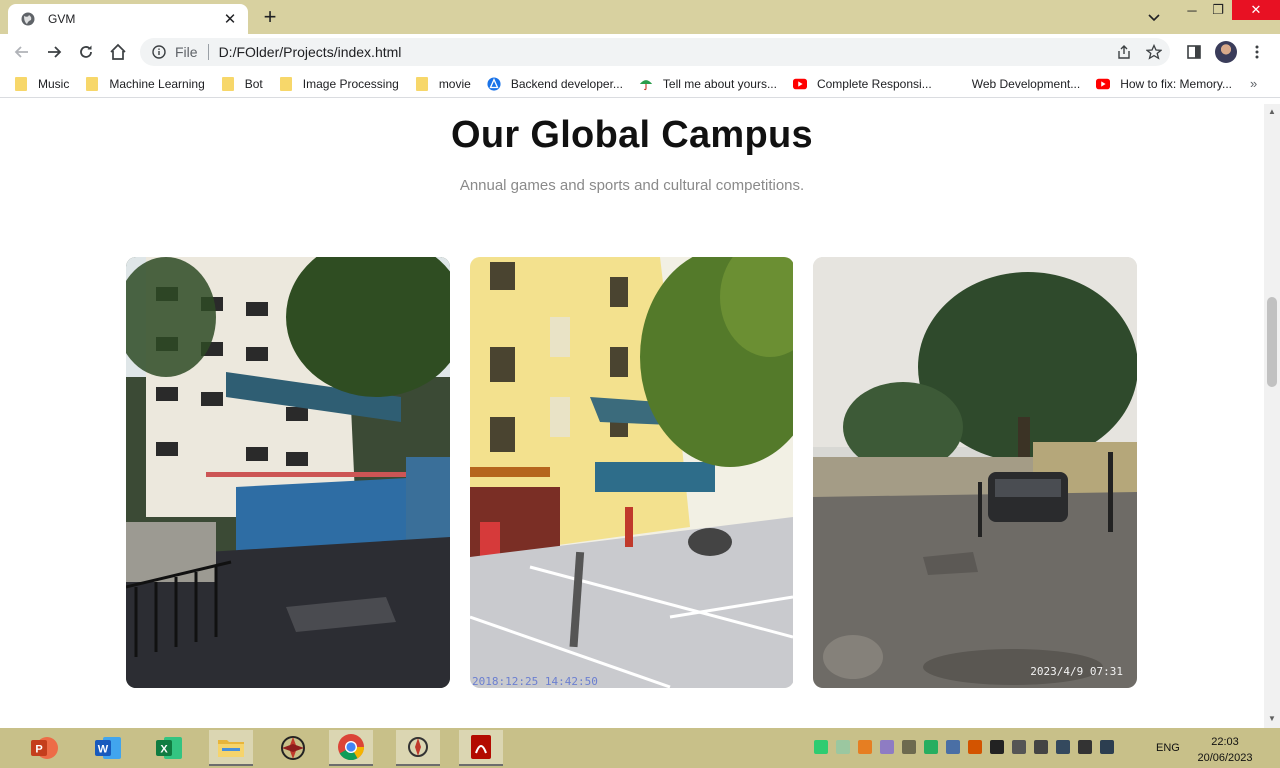 The image size is (1280, 768). Describe the element at coordinates (270, 16) in the screenshot. I see `new-tab-button: +` at that location.